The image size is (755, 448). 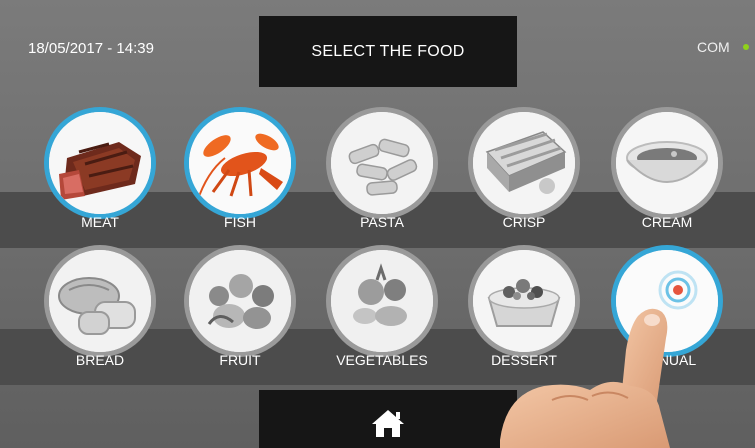 I want to click on soup-bowl-icon, so click(x=667, y=163).